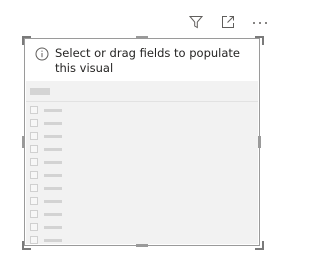 The width and height of the screenshot is (320, 276). What do you see at coordinates (84, 68) in the screenshot?
I see `placeholder-text-line-2: this visual` at bounding box center [84, 68].